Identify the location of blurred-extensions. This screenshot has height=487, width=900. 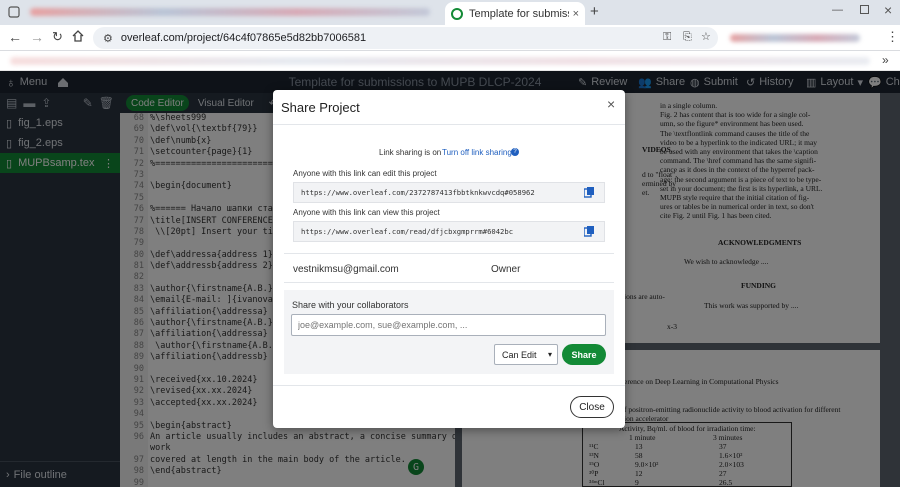
(795, 38).